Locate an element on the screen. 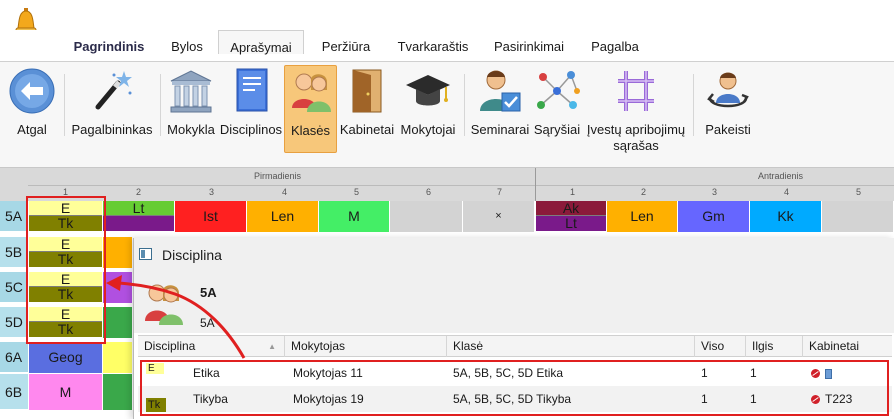 The image size is (894, 419). back-arrow-icon is located at coordinates (32, 91).